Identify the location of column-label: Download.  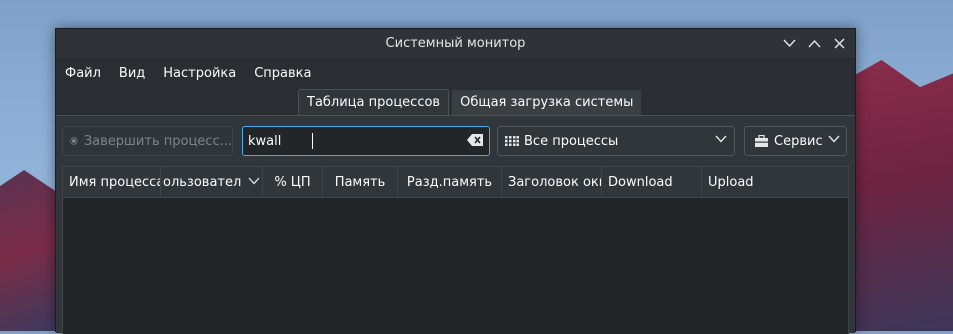
(640, 182).